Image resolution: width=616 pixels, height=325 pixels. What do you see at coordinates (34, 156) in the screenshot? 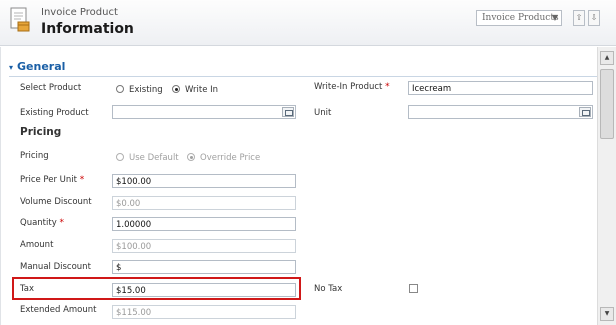
I see `pricing-label: Pricing` at bounding box center [34, 156].